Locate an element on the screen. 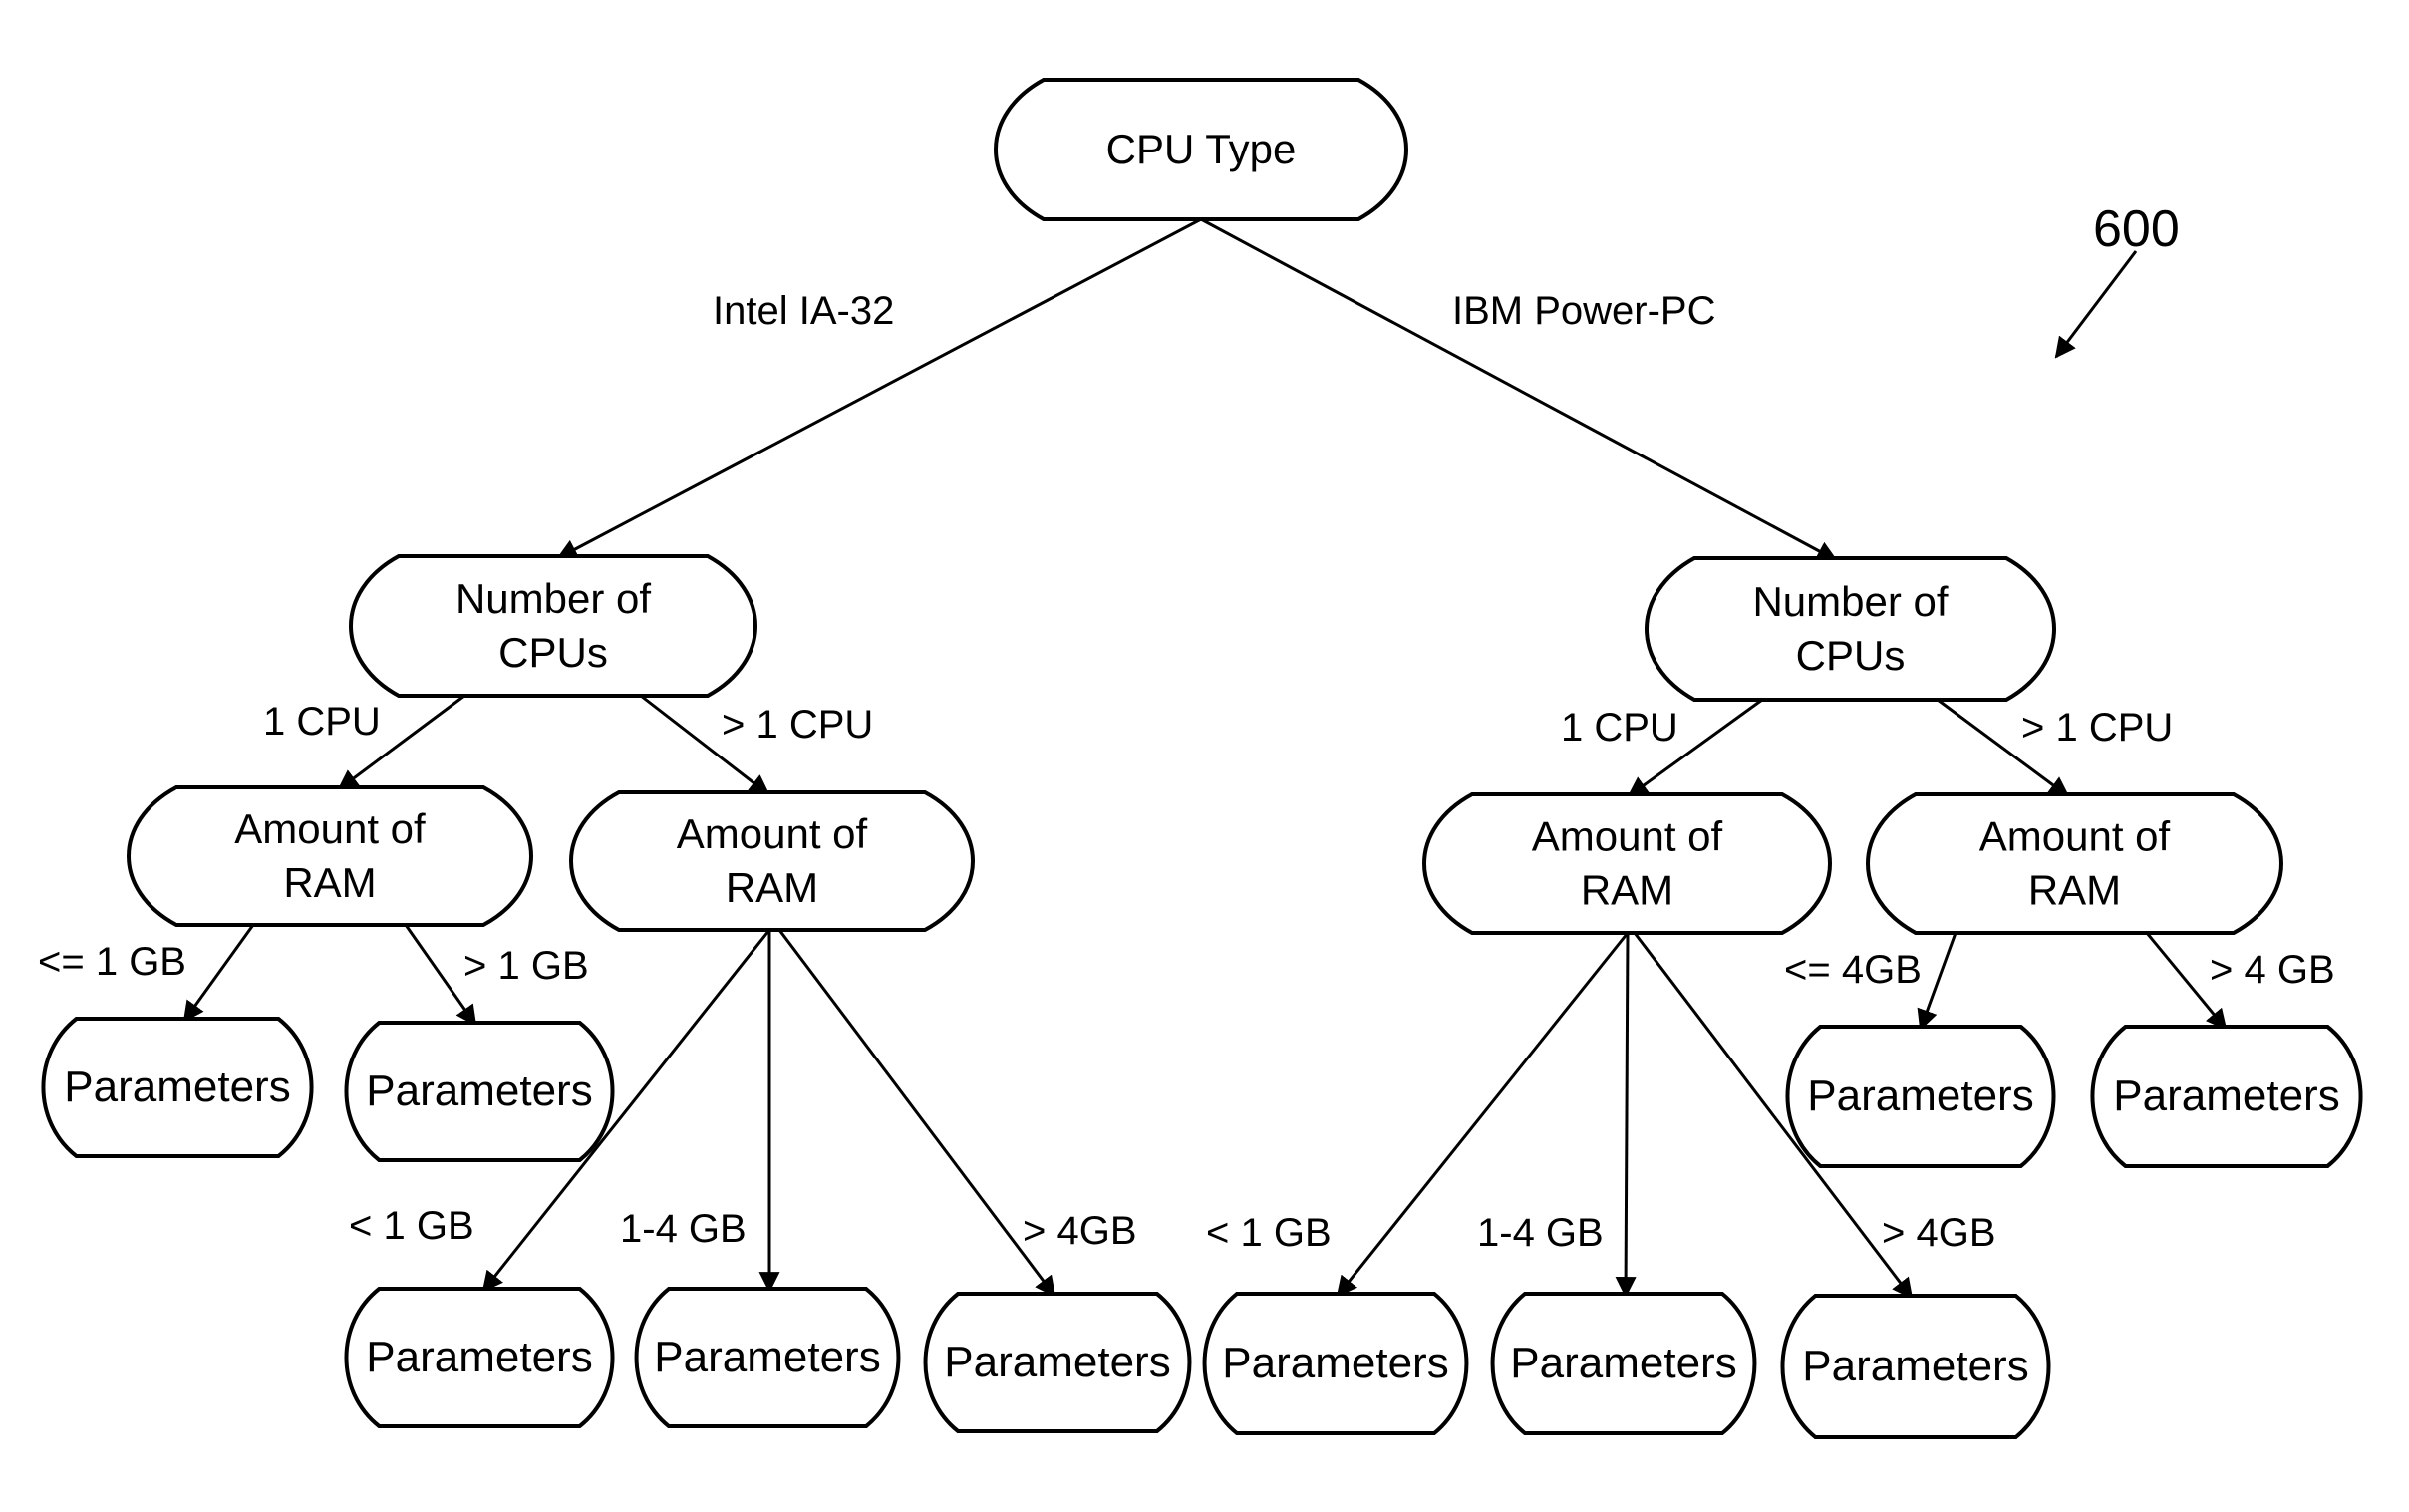  edge-label: <= 1 GB is located at coordinates (112, 962).